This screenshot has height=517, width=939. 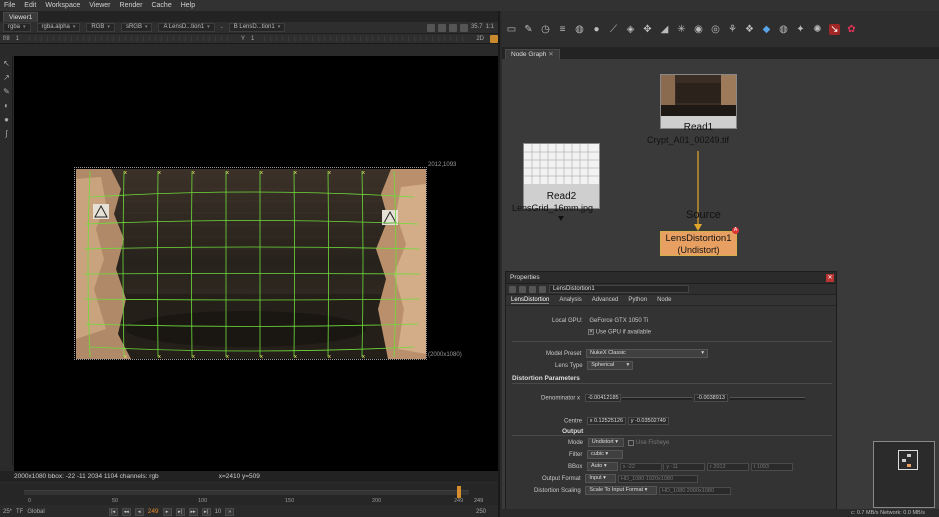 I want to click on menu-edit: Edit, so click(x=30, y=5).